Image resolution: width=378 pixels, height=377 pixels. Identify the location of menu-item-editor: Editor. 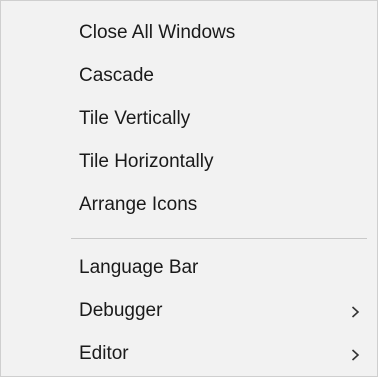
(189, 354).